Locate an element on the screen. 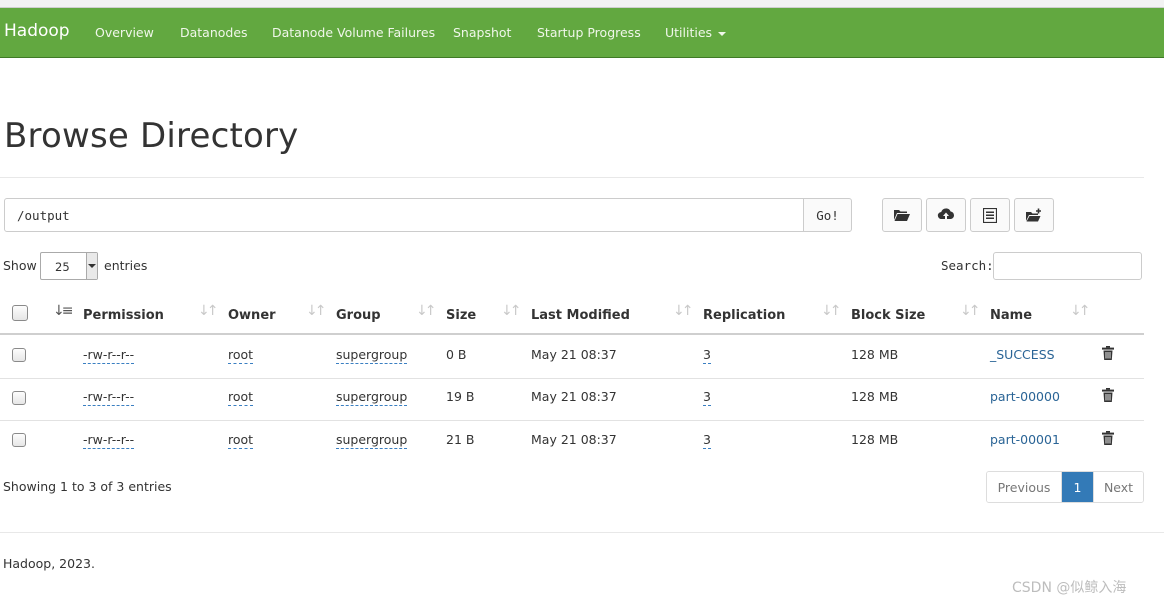 The height and width of the screenshot is (603, 1164). browser-top-edge is located at coordinates (582, 4).